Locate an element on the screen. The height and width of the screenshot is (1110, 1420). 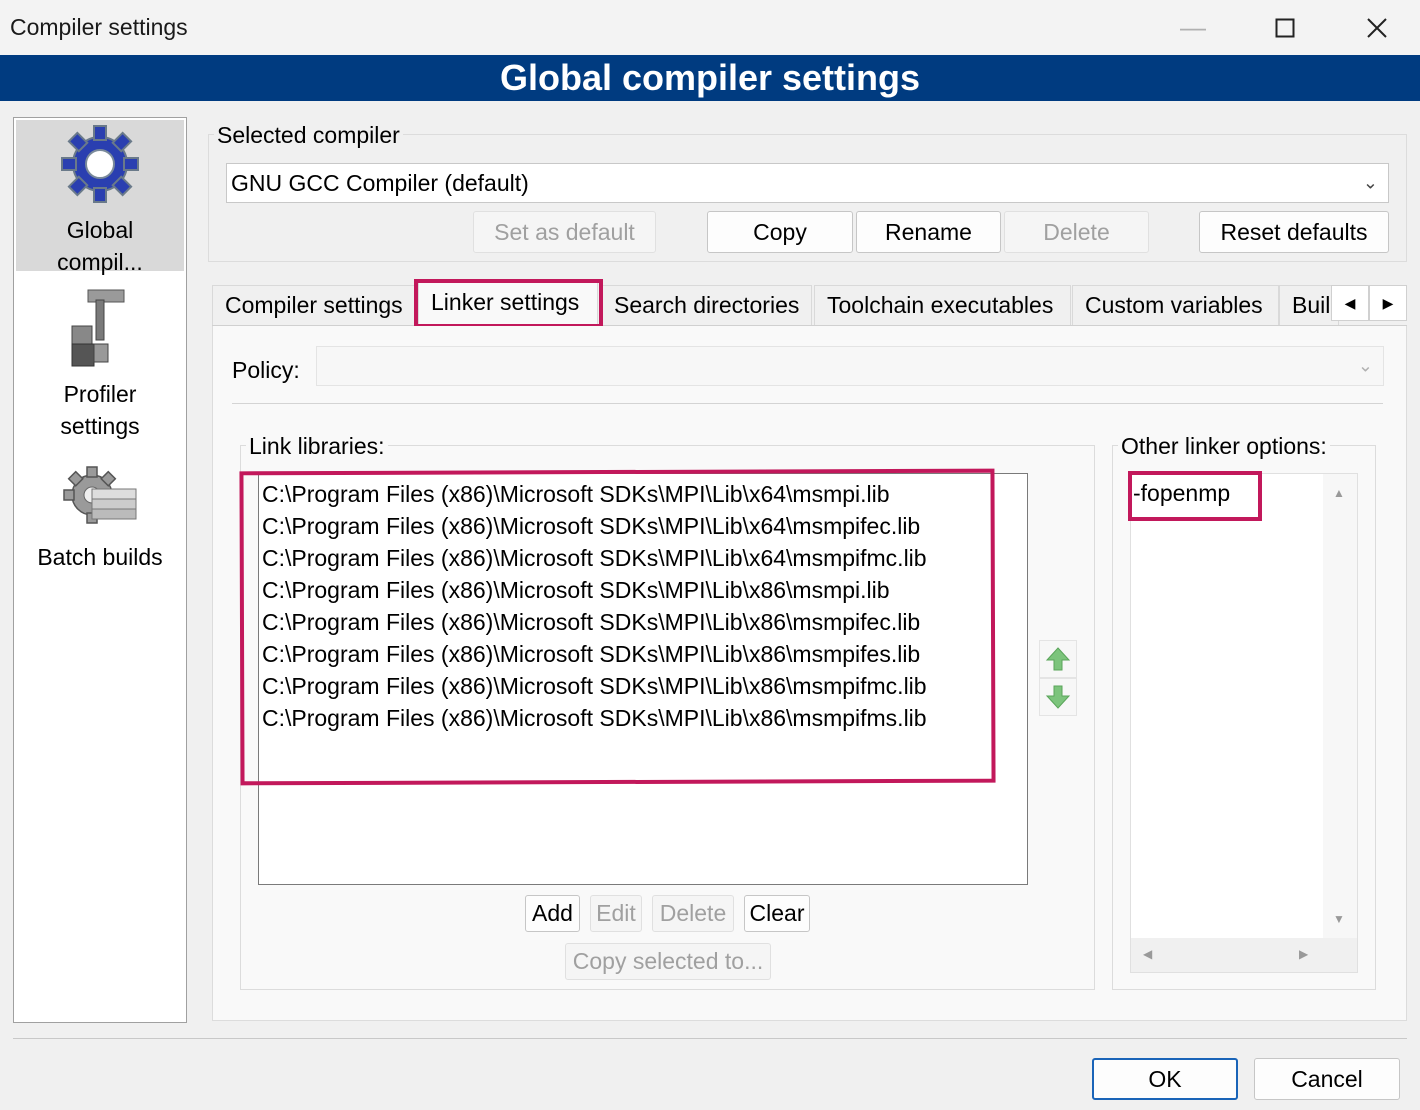
footer-divider is located at coordinates (710, 1038).